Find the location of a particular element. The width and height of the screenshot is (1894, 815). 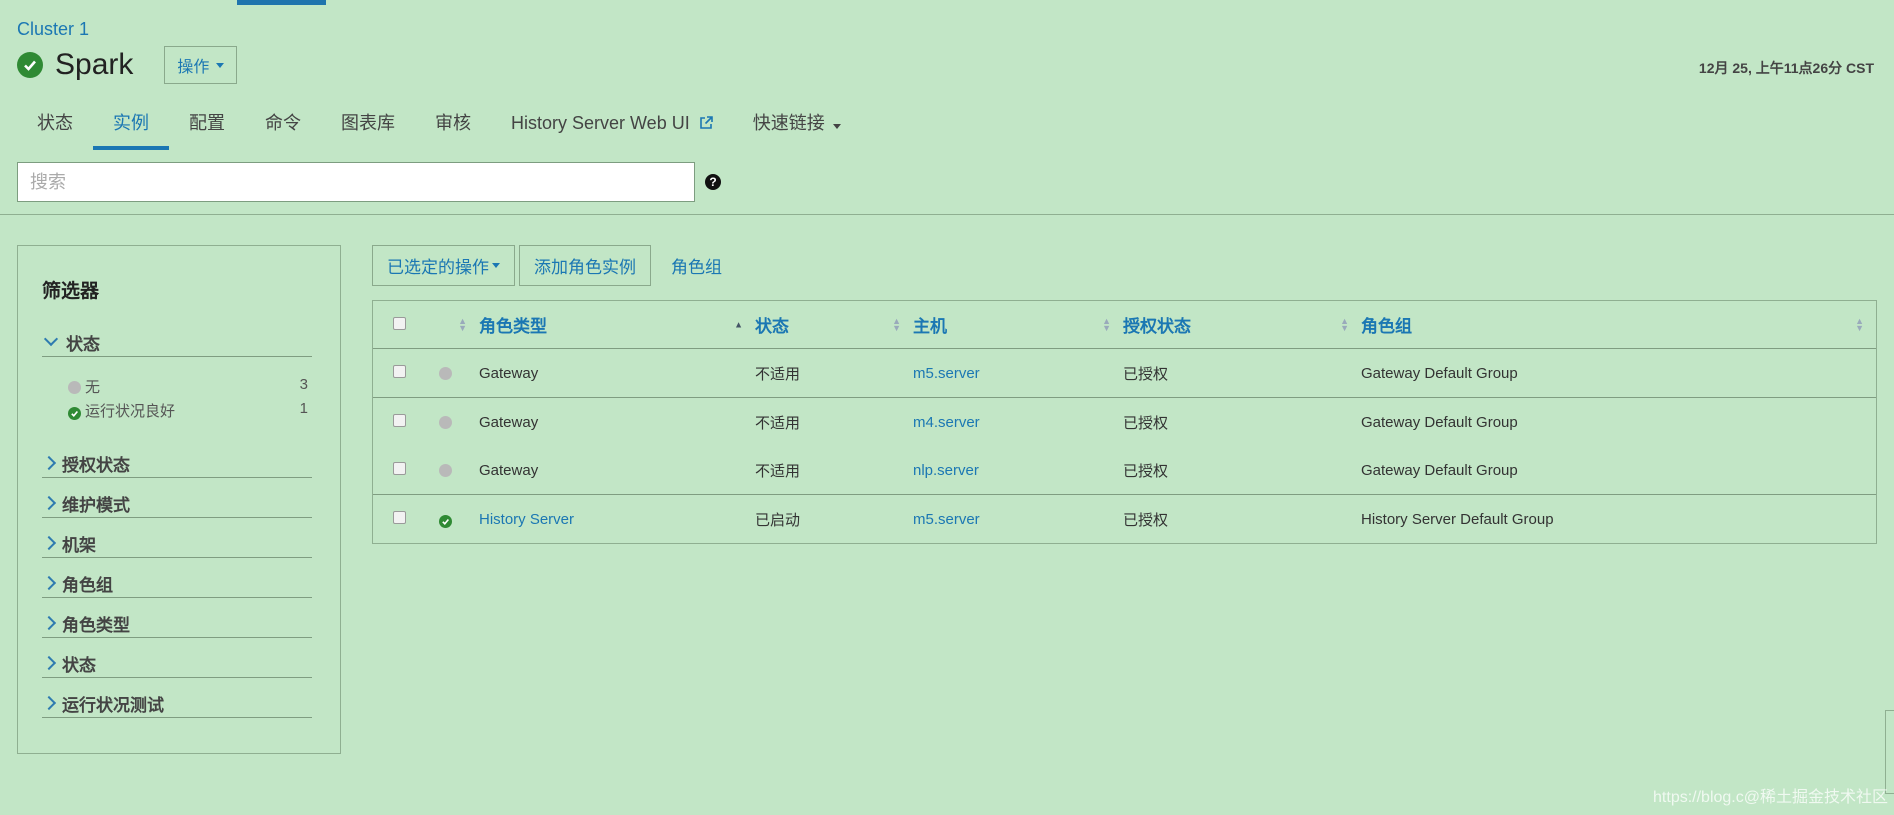

table-header-row: ▲ ▼ 角色类型 ▲ 状态 ▲ ▼ 主机 ▲ ▼ 授权状态 ▲ ▼ 角色组 ▲ ▼ is located at coordinates (1124, 325).